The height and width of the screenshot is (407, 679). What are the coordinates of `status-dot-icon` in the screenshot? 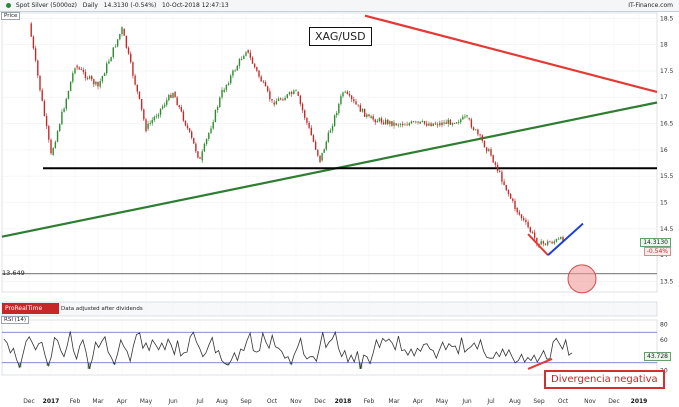 It's located at (8, 5).